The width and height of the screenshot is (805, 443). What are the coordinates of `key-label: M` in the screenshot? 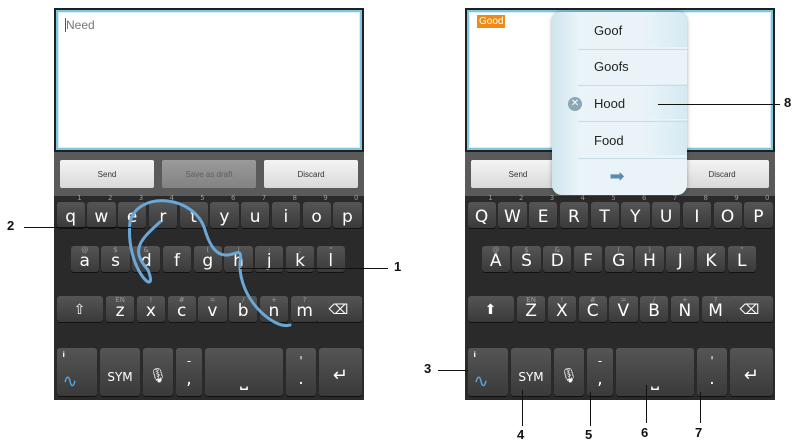 It's located at (715, 311).